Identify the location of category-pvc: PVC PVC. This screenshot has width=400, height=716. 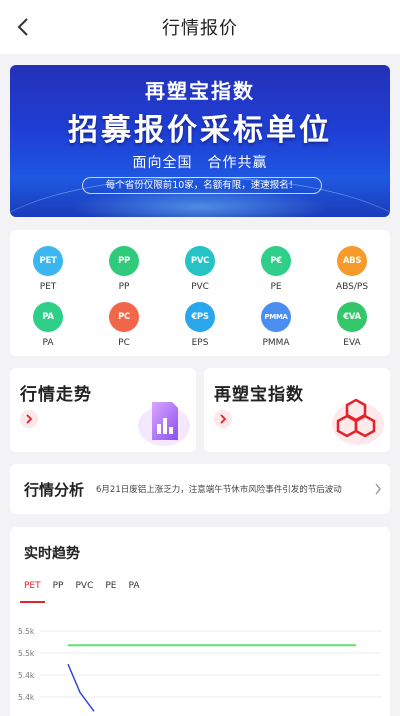
(200, 274).